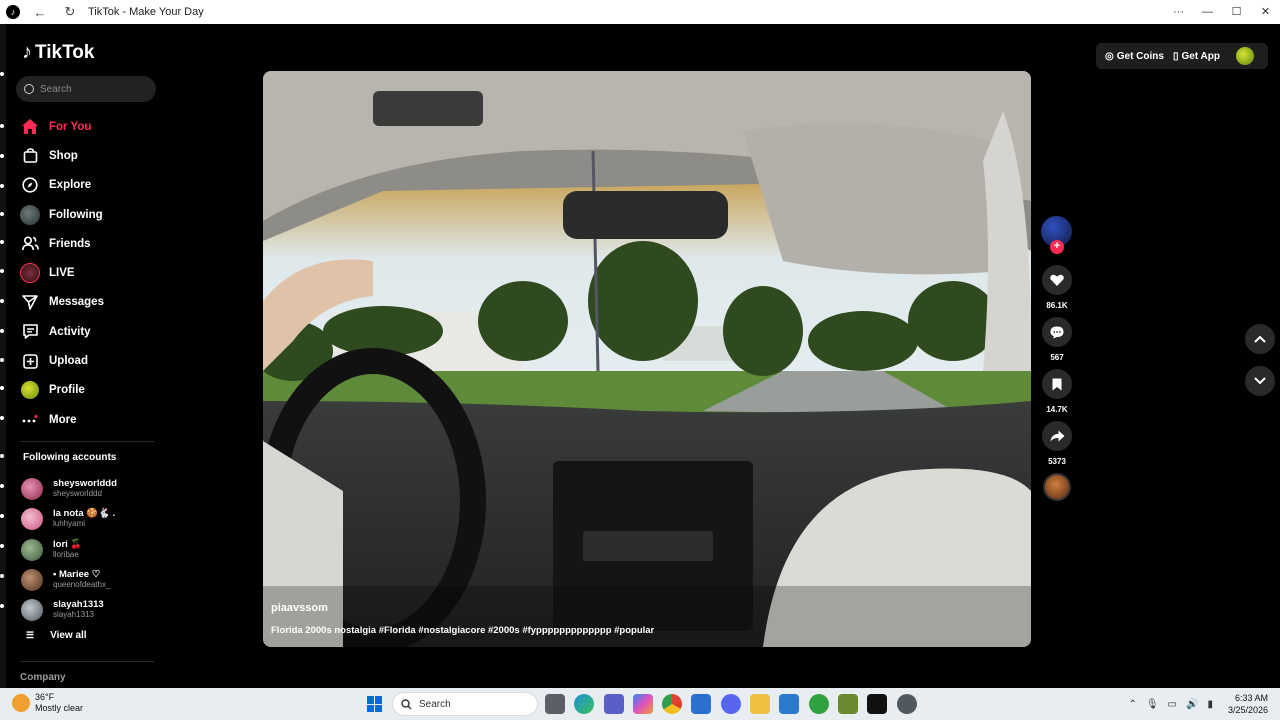  What do you see at coordinates (3, 356) in the screenshot?
I see `left-edge-strip` at bounding box center [3, 356].